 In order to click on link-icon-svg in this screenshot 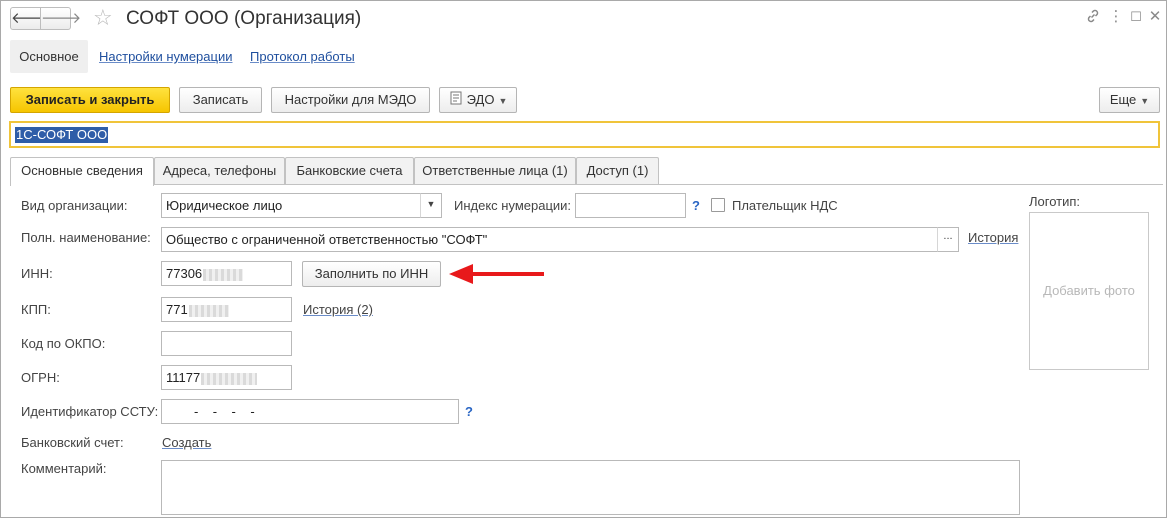, I will do `click(1093, 16)`.